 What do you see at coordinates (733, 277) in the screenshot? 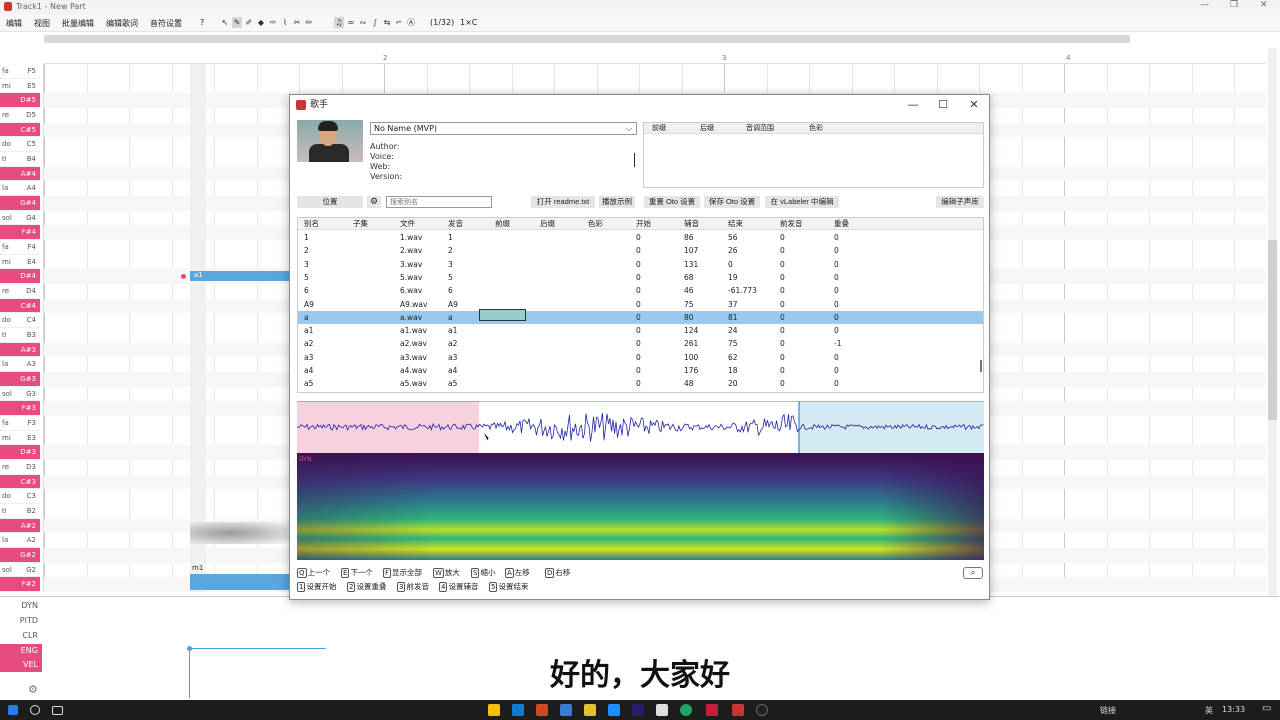
I see `table-cell: 19` at bounding box center [733, 277].